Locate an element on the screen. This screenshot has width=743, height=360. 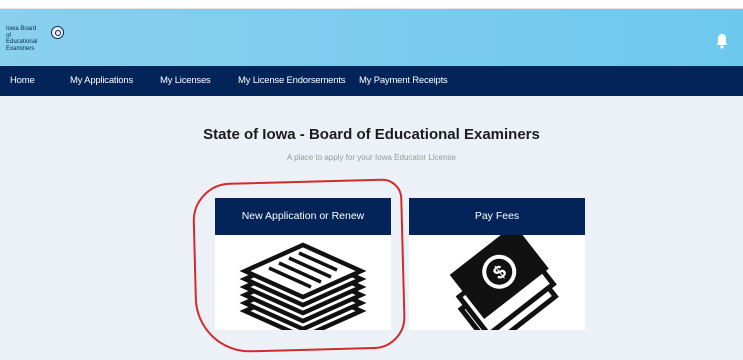
document-stack-icon is located at coordinates (303, 286).